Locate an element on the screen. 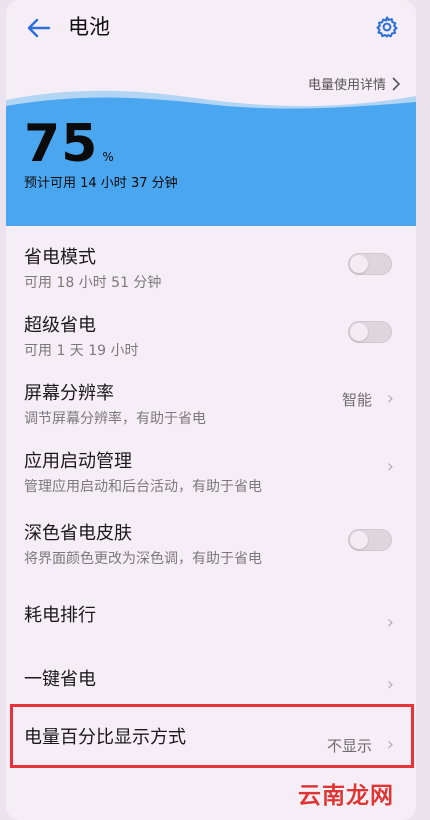 The width and height of the screenshot is (430, 820). watermark-logo: 云南龙网 is located at coordinates (346, 796).